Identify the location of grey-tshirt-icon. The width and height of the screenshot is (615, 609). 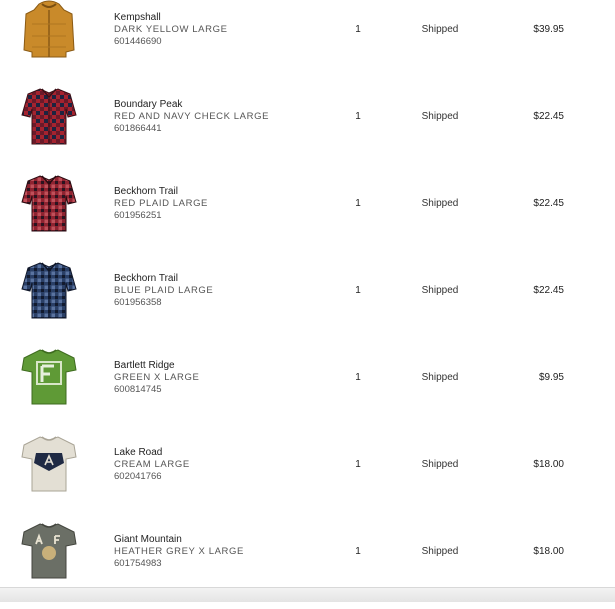
(49, 551).